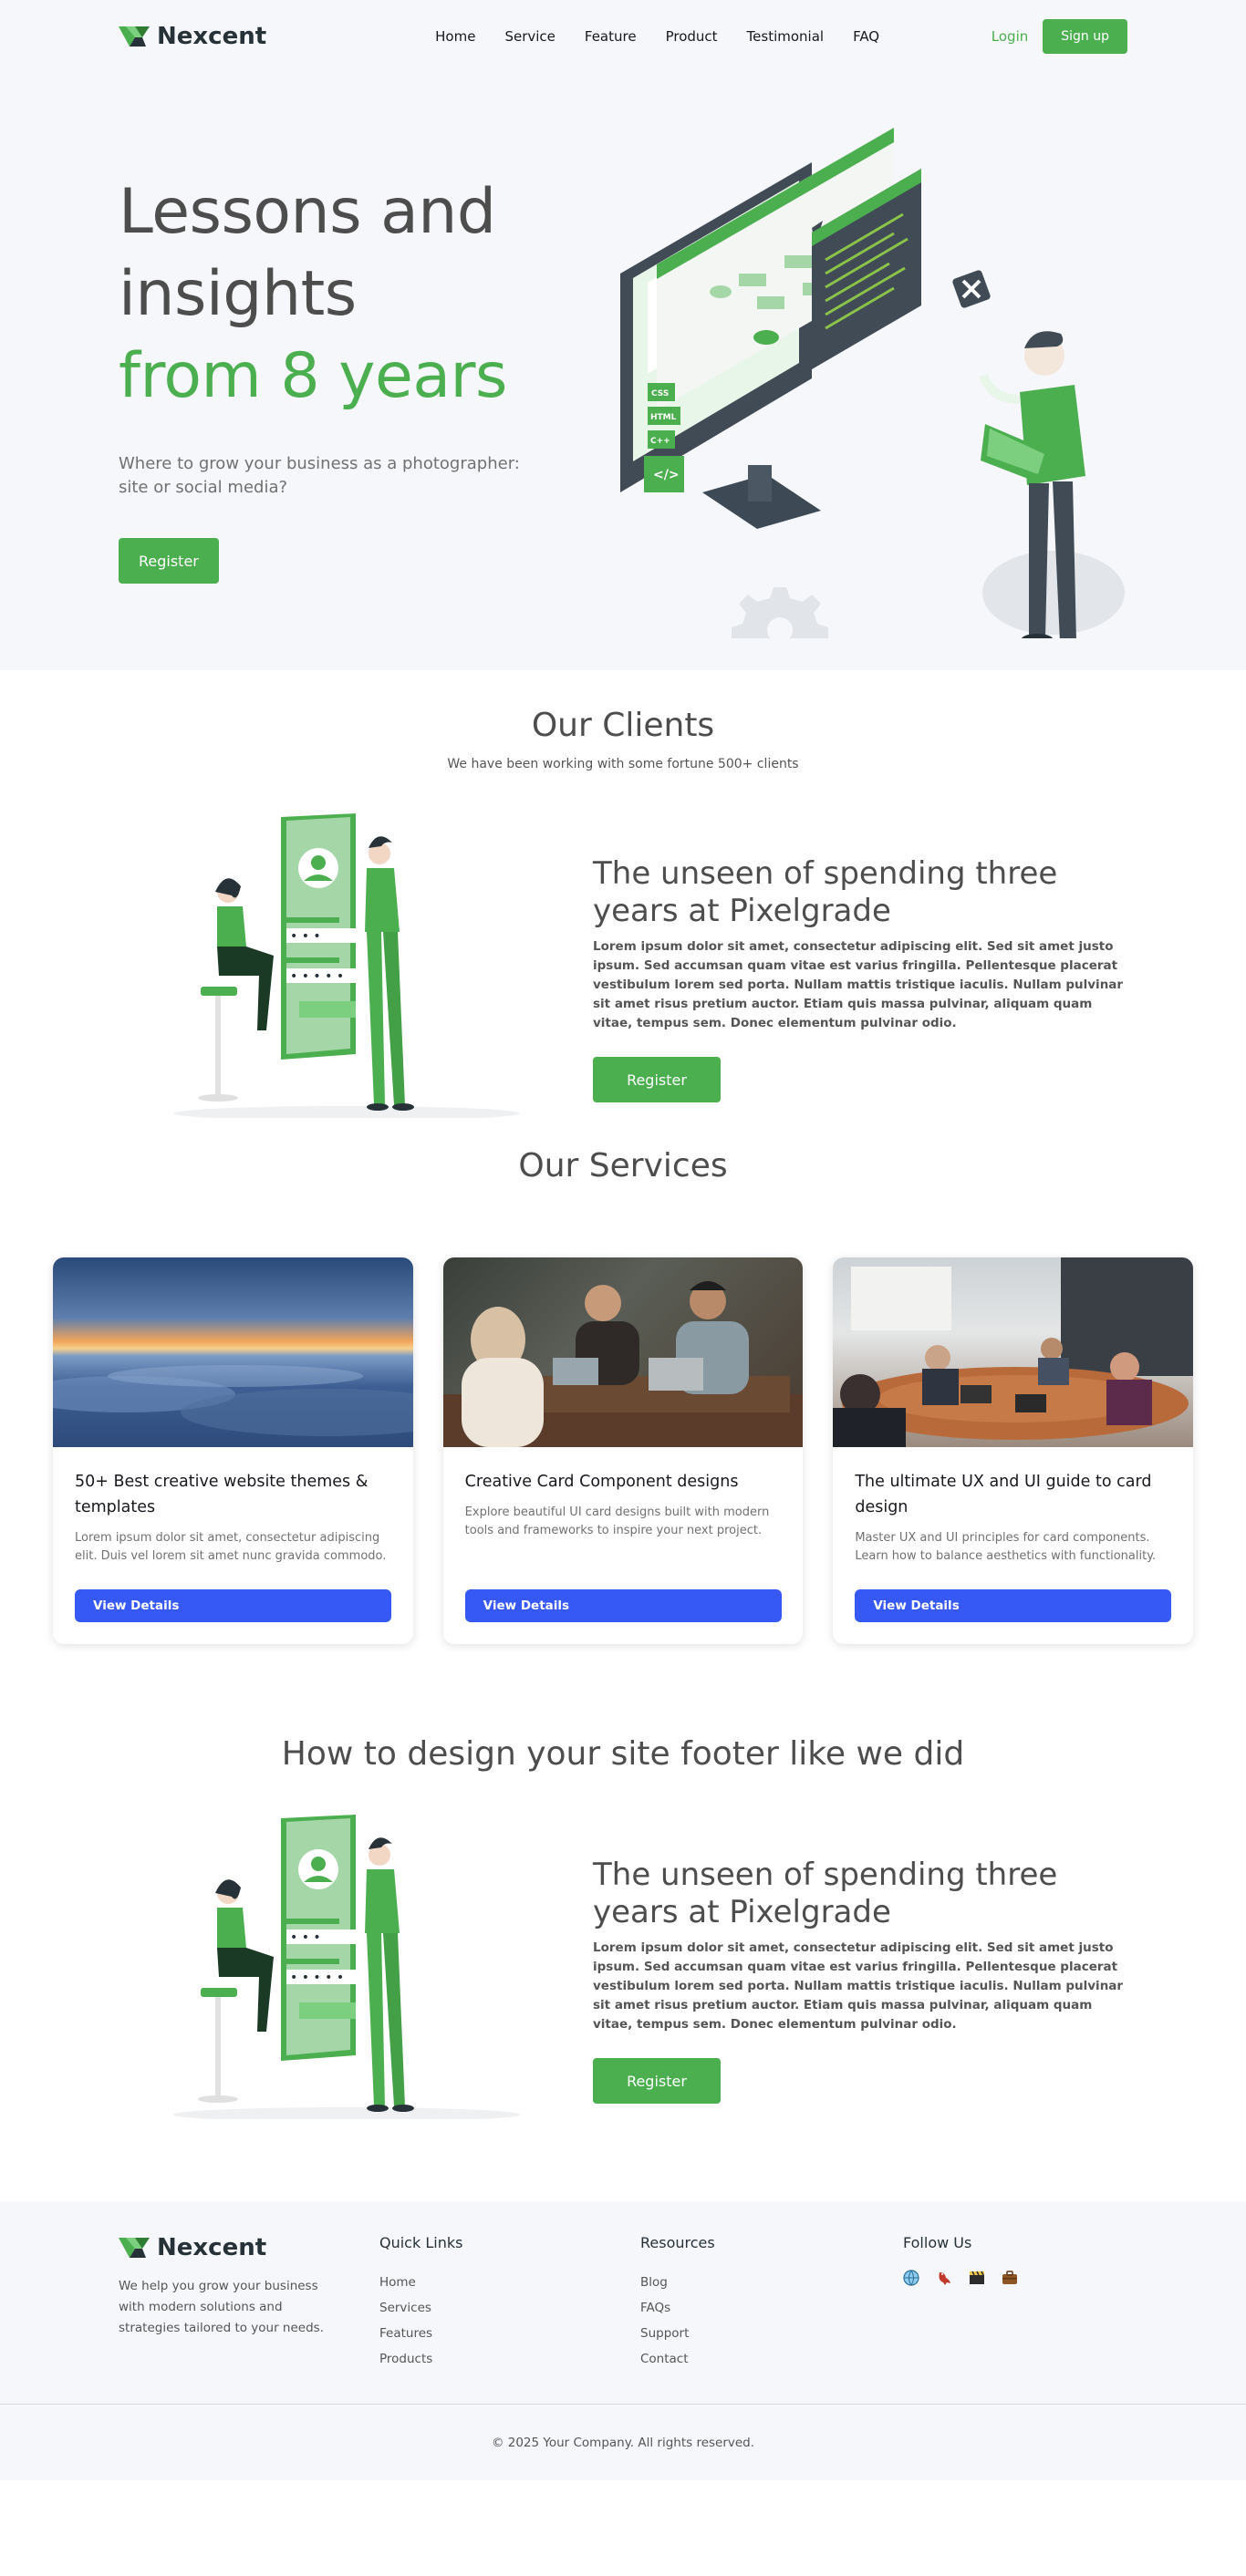  What do you see at coordinates (1085, 36) in the screenshot?
I see `signup-button: Sign up` at bounding box center [1085, 36].